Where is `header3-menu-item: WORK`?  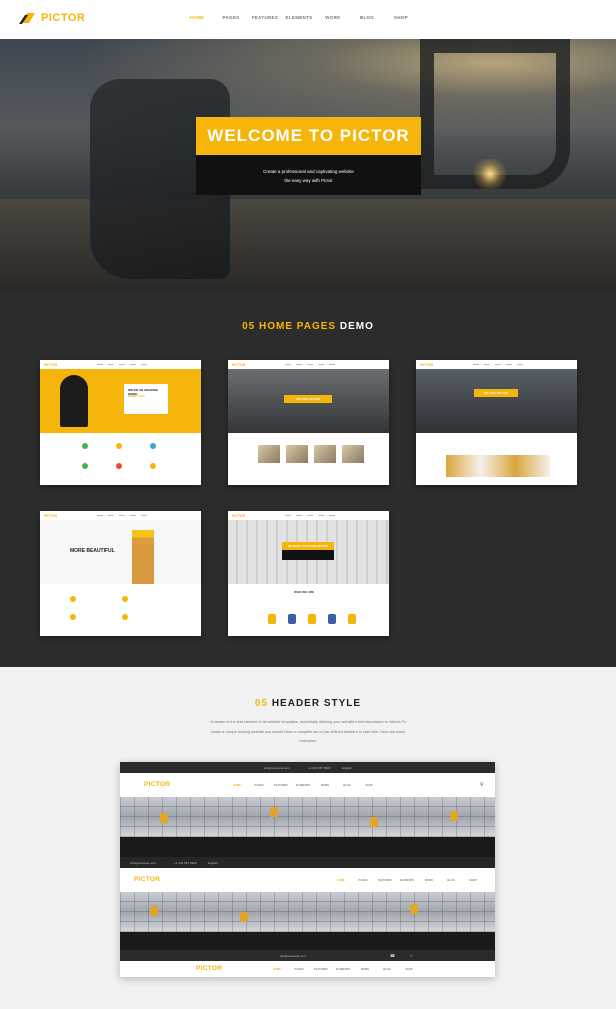 header3-menu-item: WORK is located at coordinates (365, 969).